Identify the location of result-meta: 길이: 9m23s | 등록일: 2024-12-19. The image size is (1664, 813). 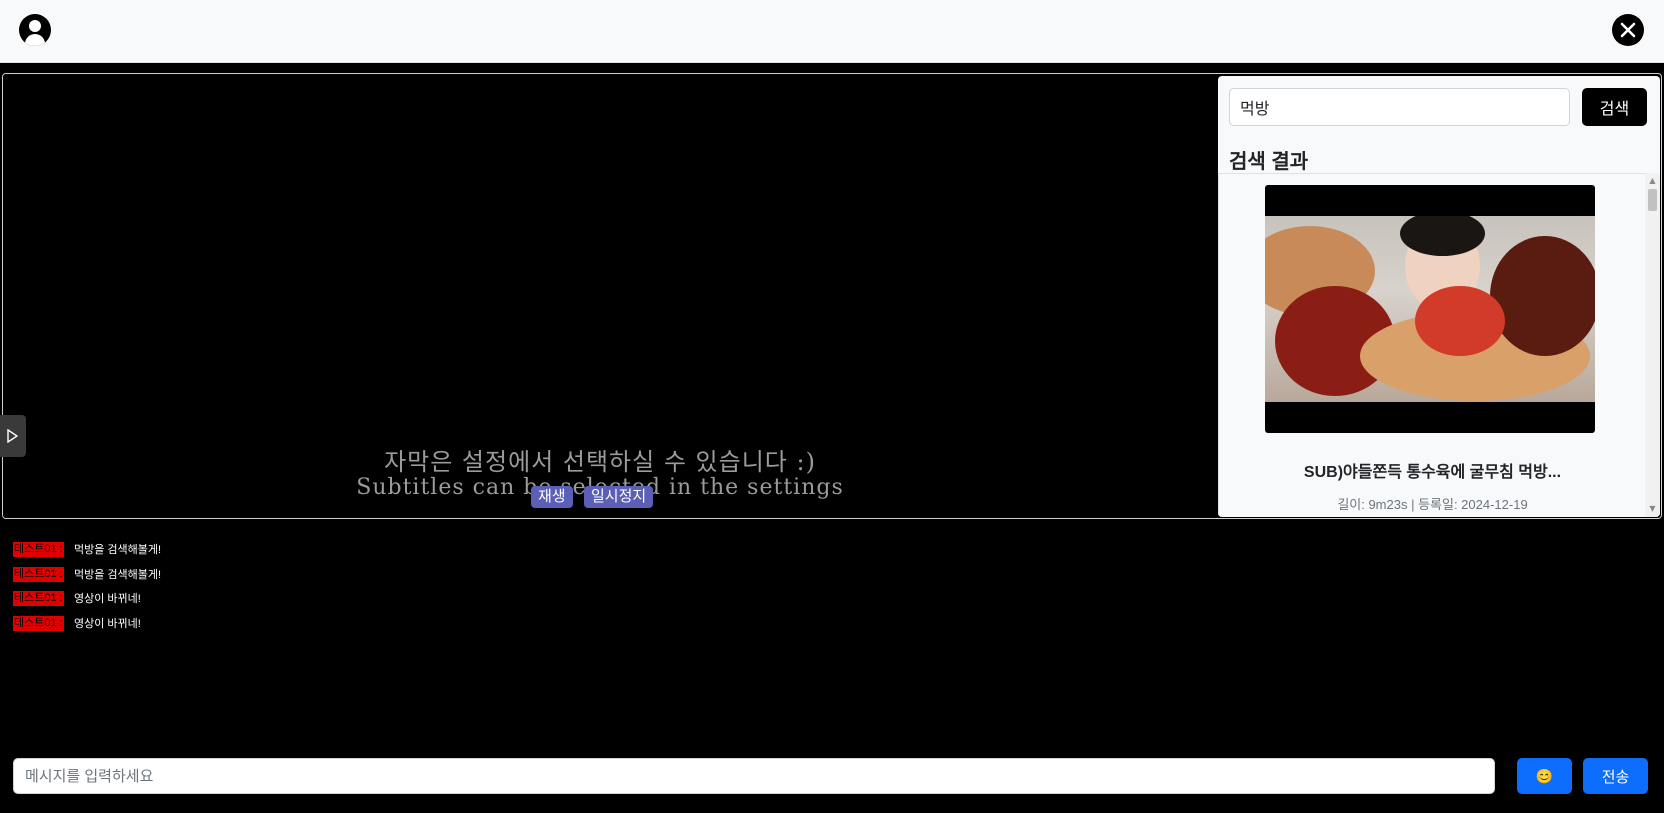
(1432, 504).